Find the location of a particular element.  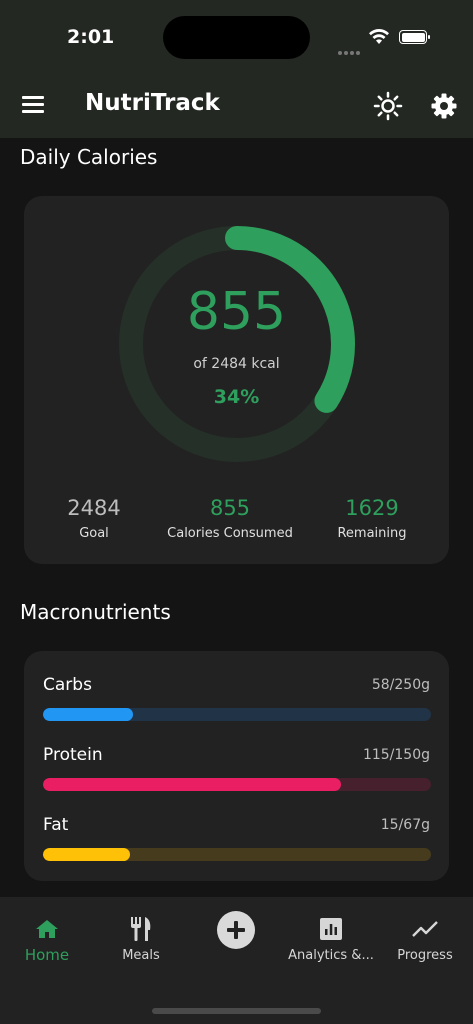

fork-knife-icon is located at coordinates (141, 929).